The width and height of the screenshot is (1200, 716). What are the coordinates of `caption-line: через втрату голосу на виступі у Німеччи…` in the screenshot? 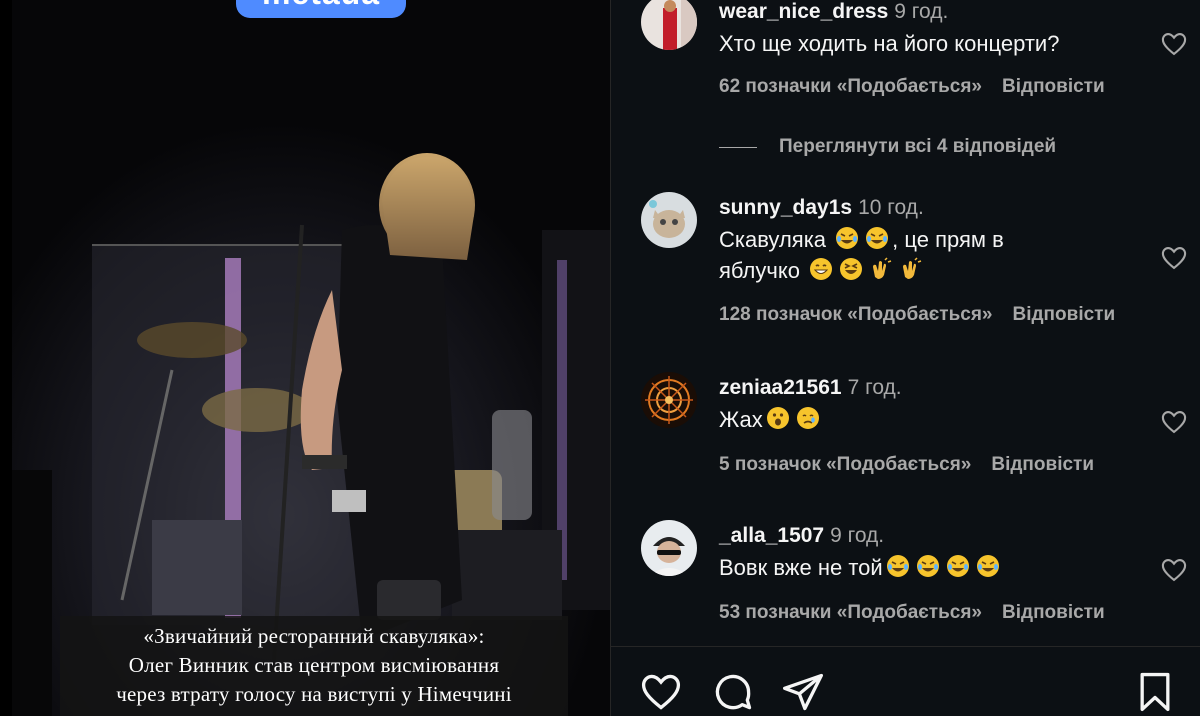 It's located at (314, 694).